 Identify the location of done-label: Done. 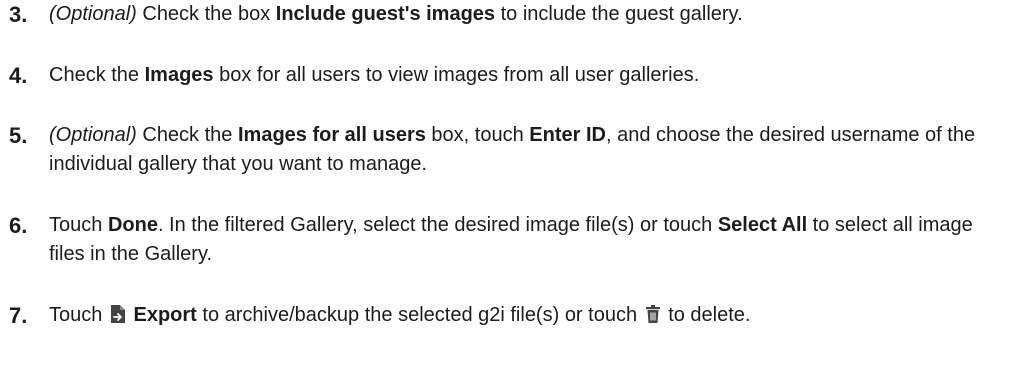
(132, 225).